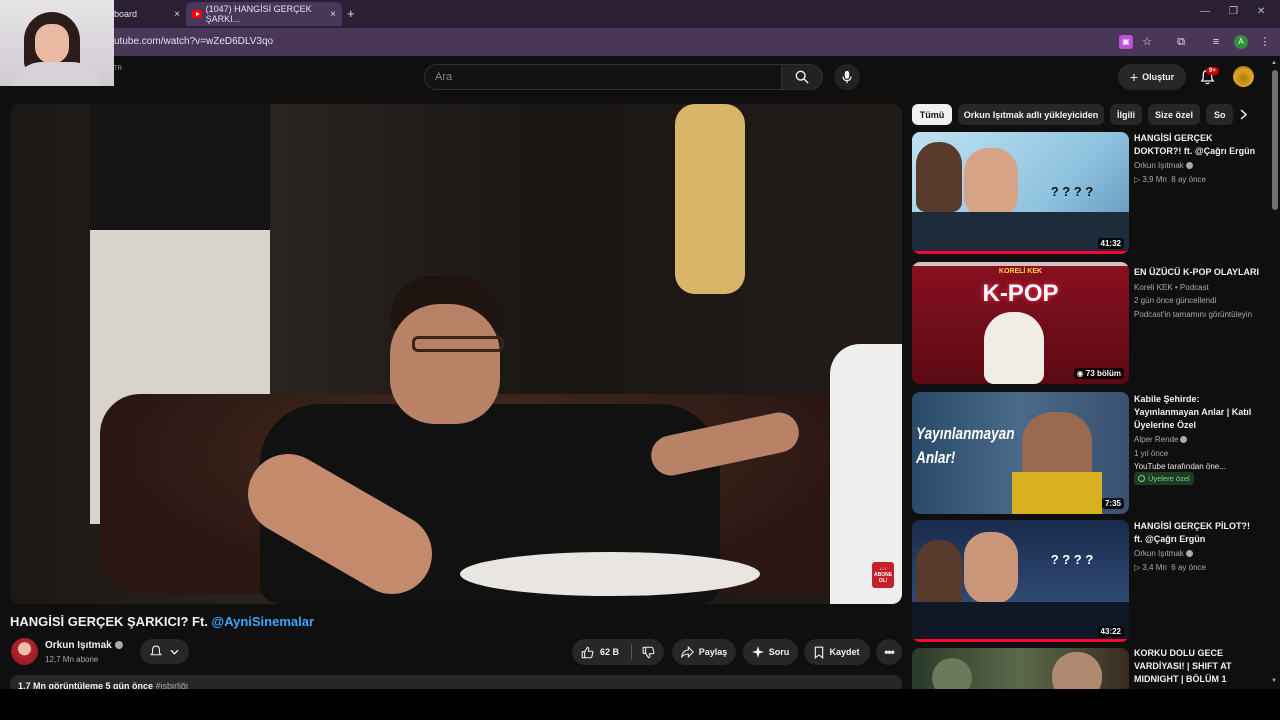 The width and height of the screenshot is (1280, 720). I want to click on video-title-mention-link: @AyniSinemalar, so click(263, 621).